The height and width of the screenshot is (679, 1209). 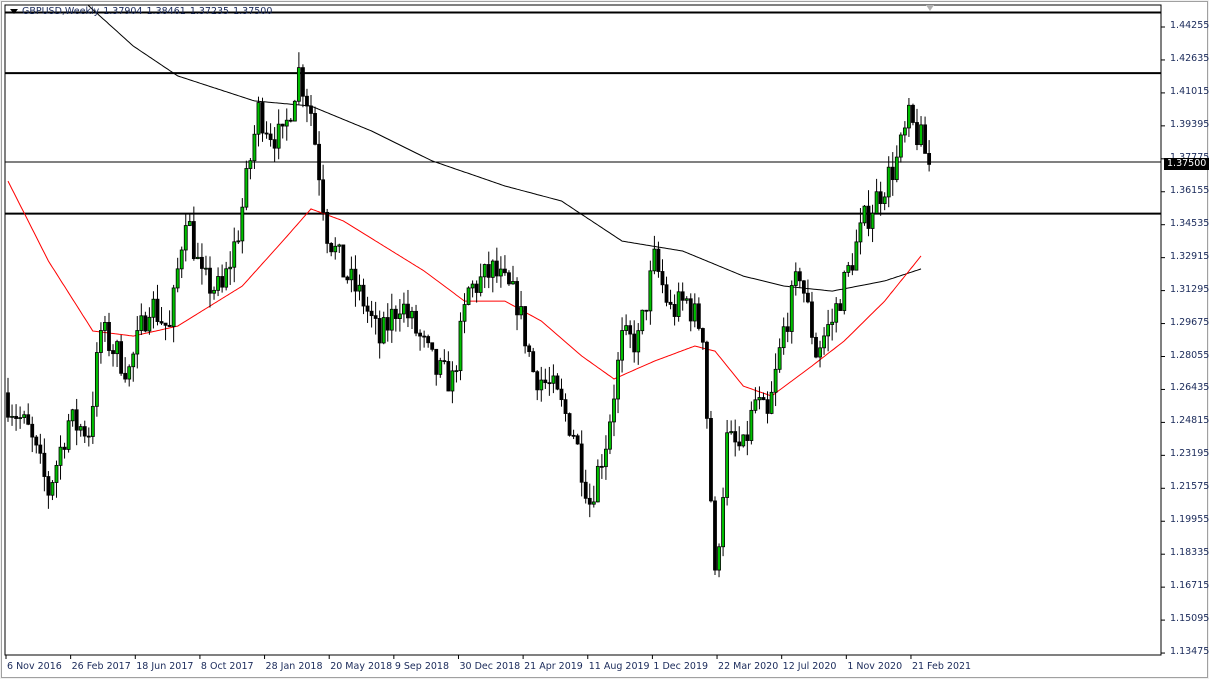 What do you see at coordinates (1189, 586) in the screenshot?
I see `y-tick-label: 1.16715` at bounding box center [1189, 586].